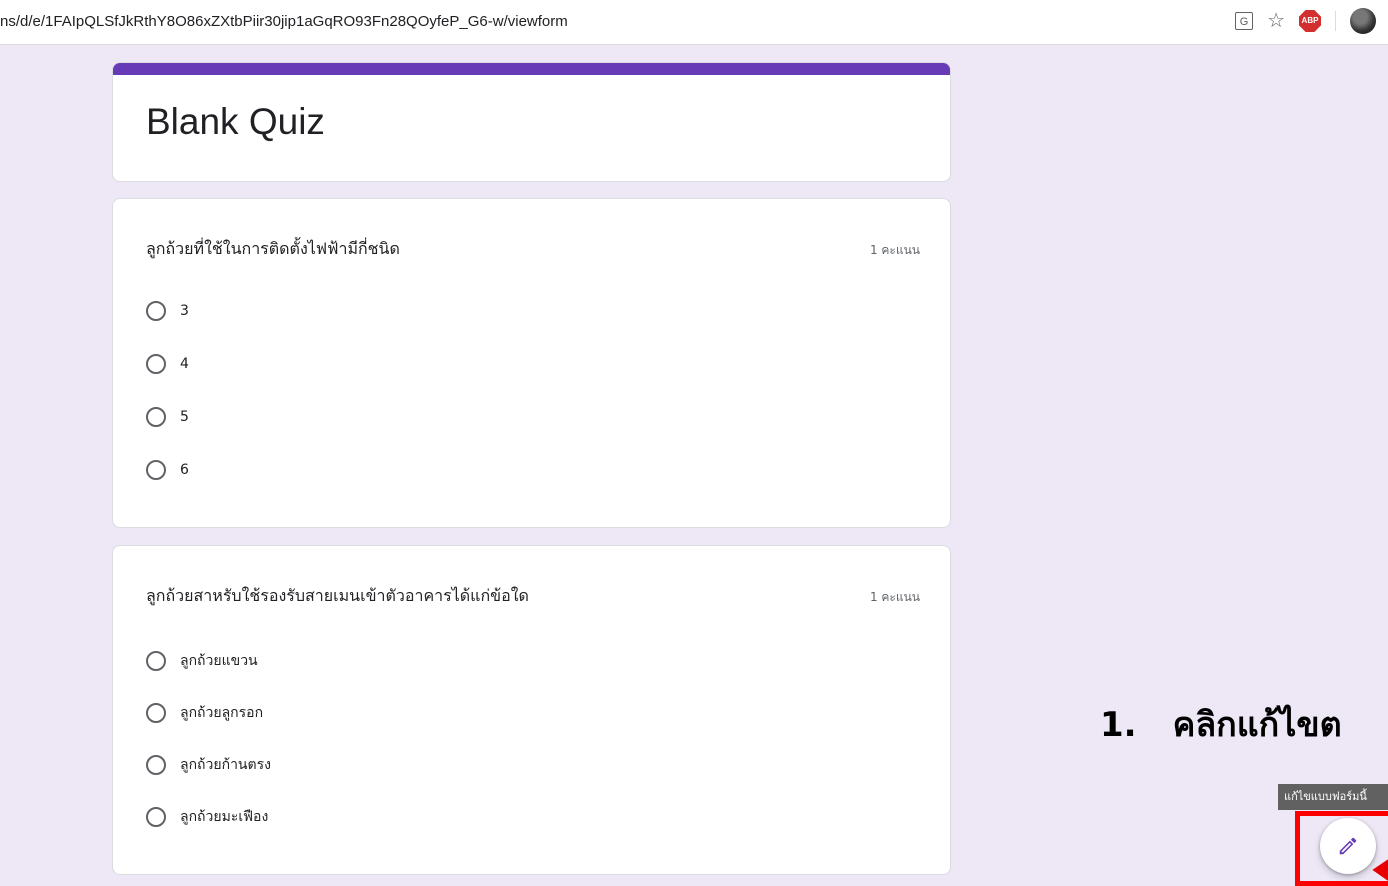 Image resolution: width=1388 pixels, height=886 pixels. What do you see at coordinates (531, 122) in the screenshot?
I see `form-title-card: Blank Quiz` at bounding box center [531, 122].